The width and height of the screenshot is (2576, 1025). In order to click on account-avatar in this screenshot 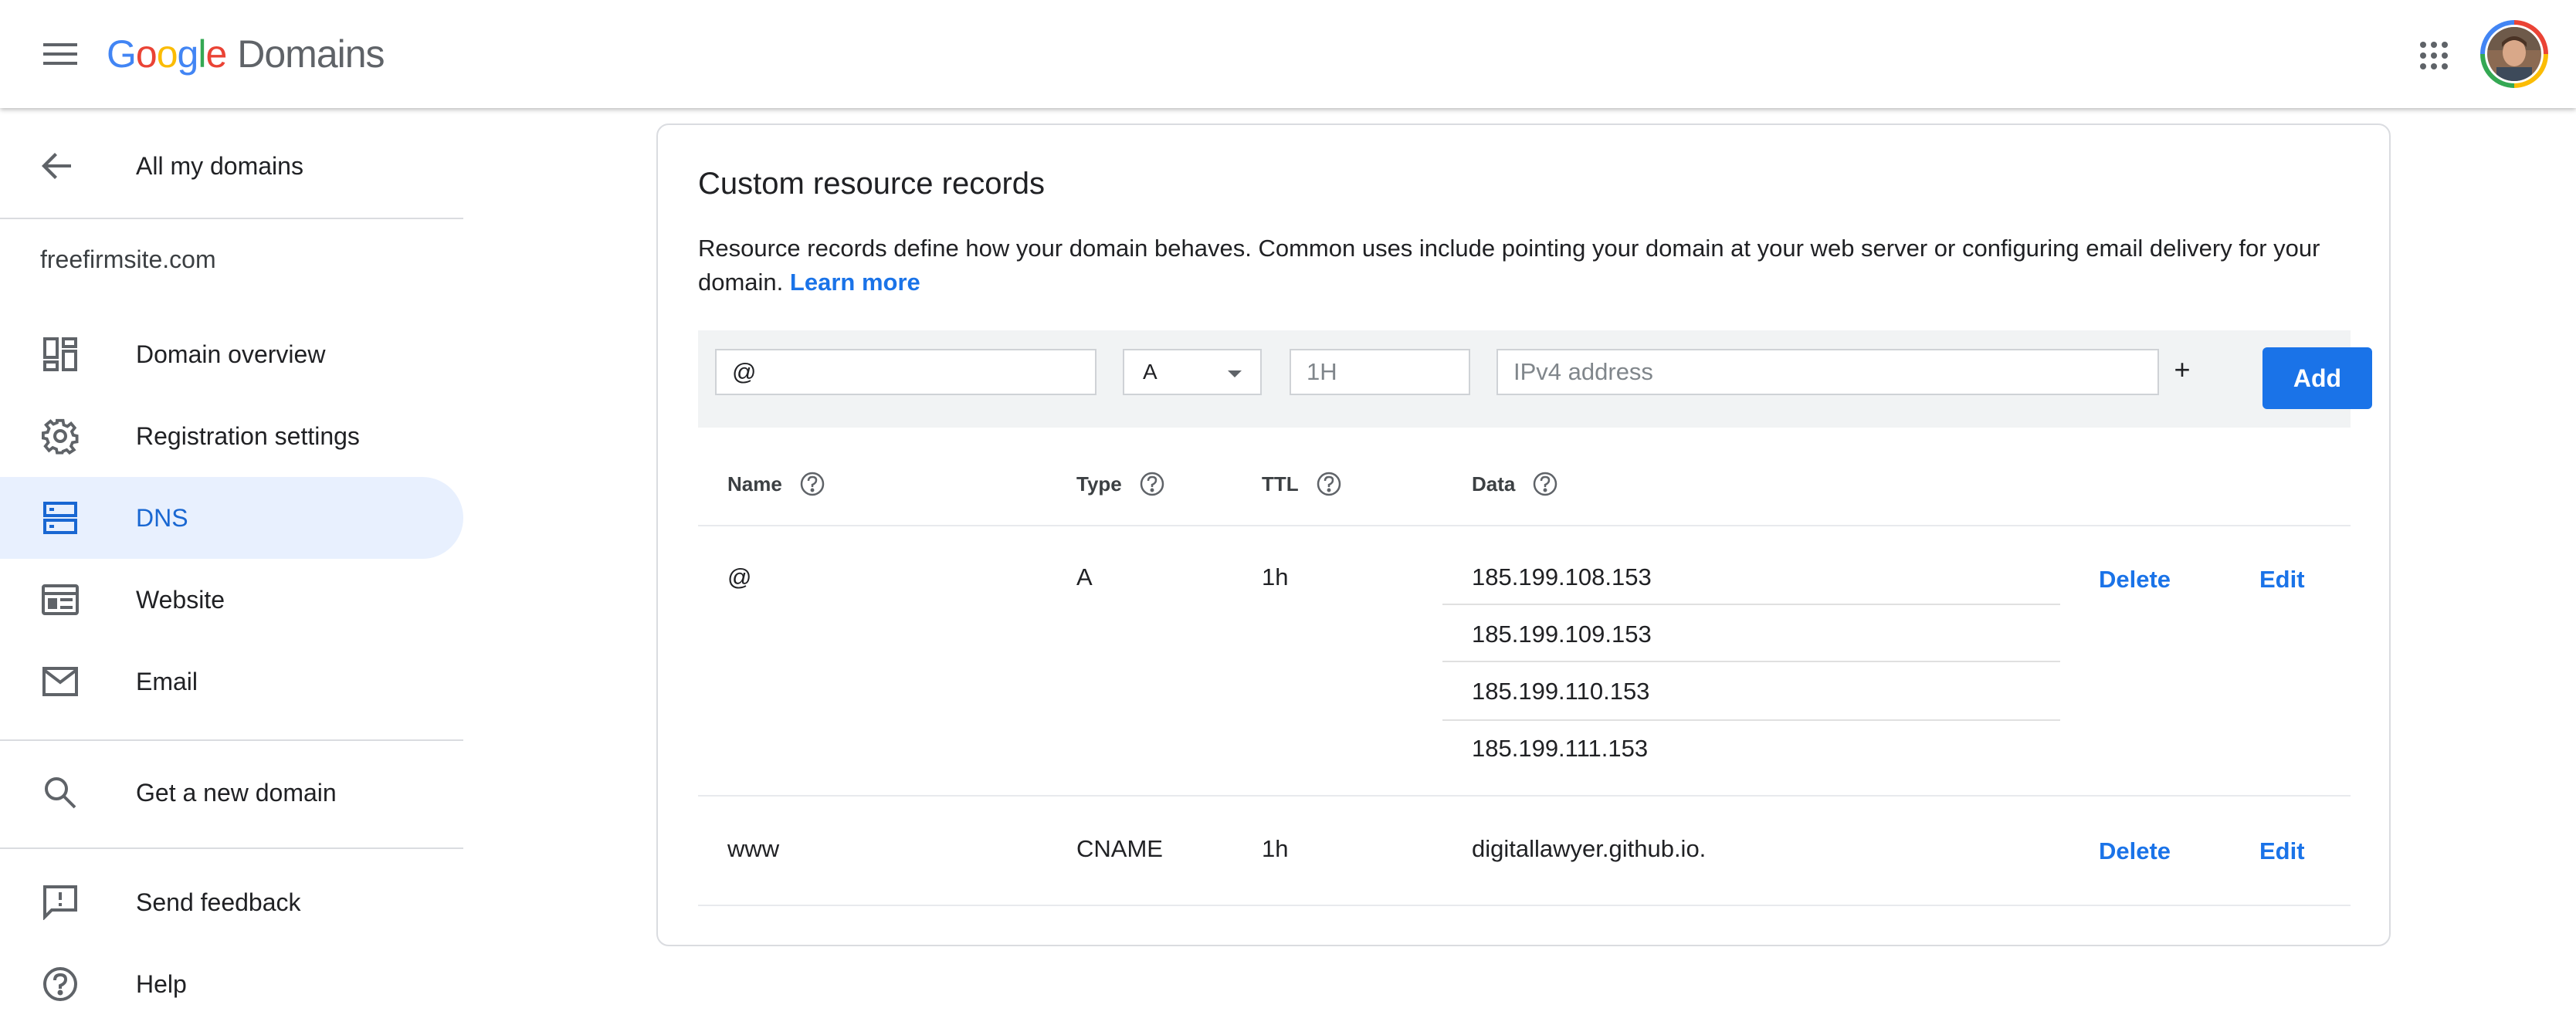, I will do `click(2514, 54)`.